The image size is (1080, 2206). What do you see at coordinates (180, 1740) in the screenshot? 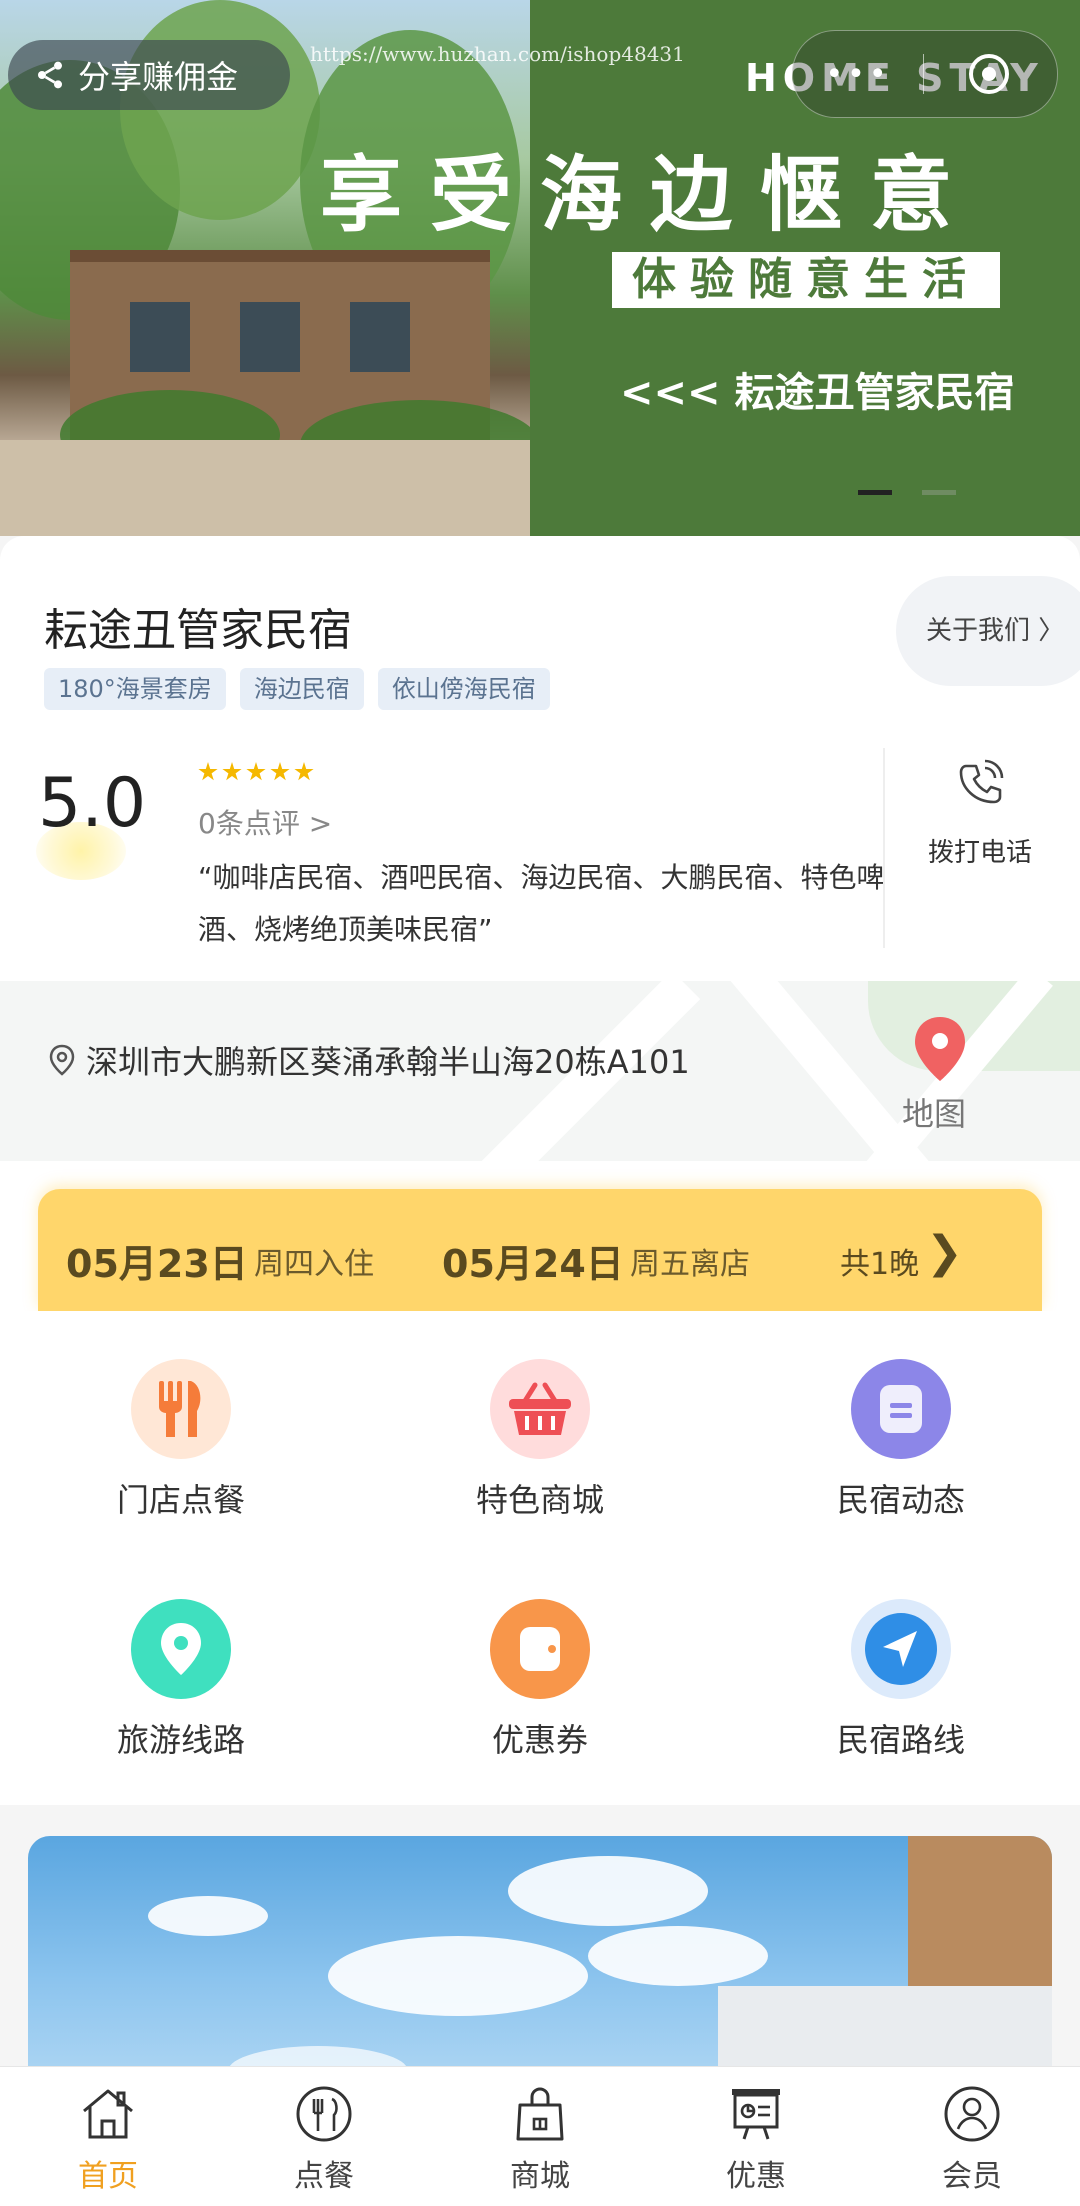
I see `grid-label: 旅游线路` at bounding box center [180, 1740].